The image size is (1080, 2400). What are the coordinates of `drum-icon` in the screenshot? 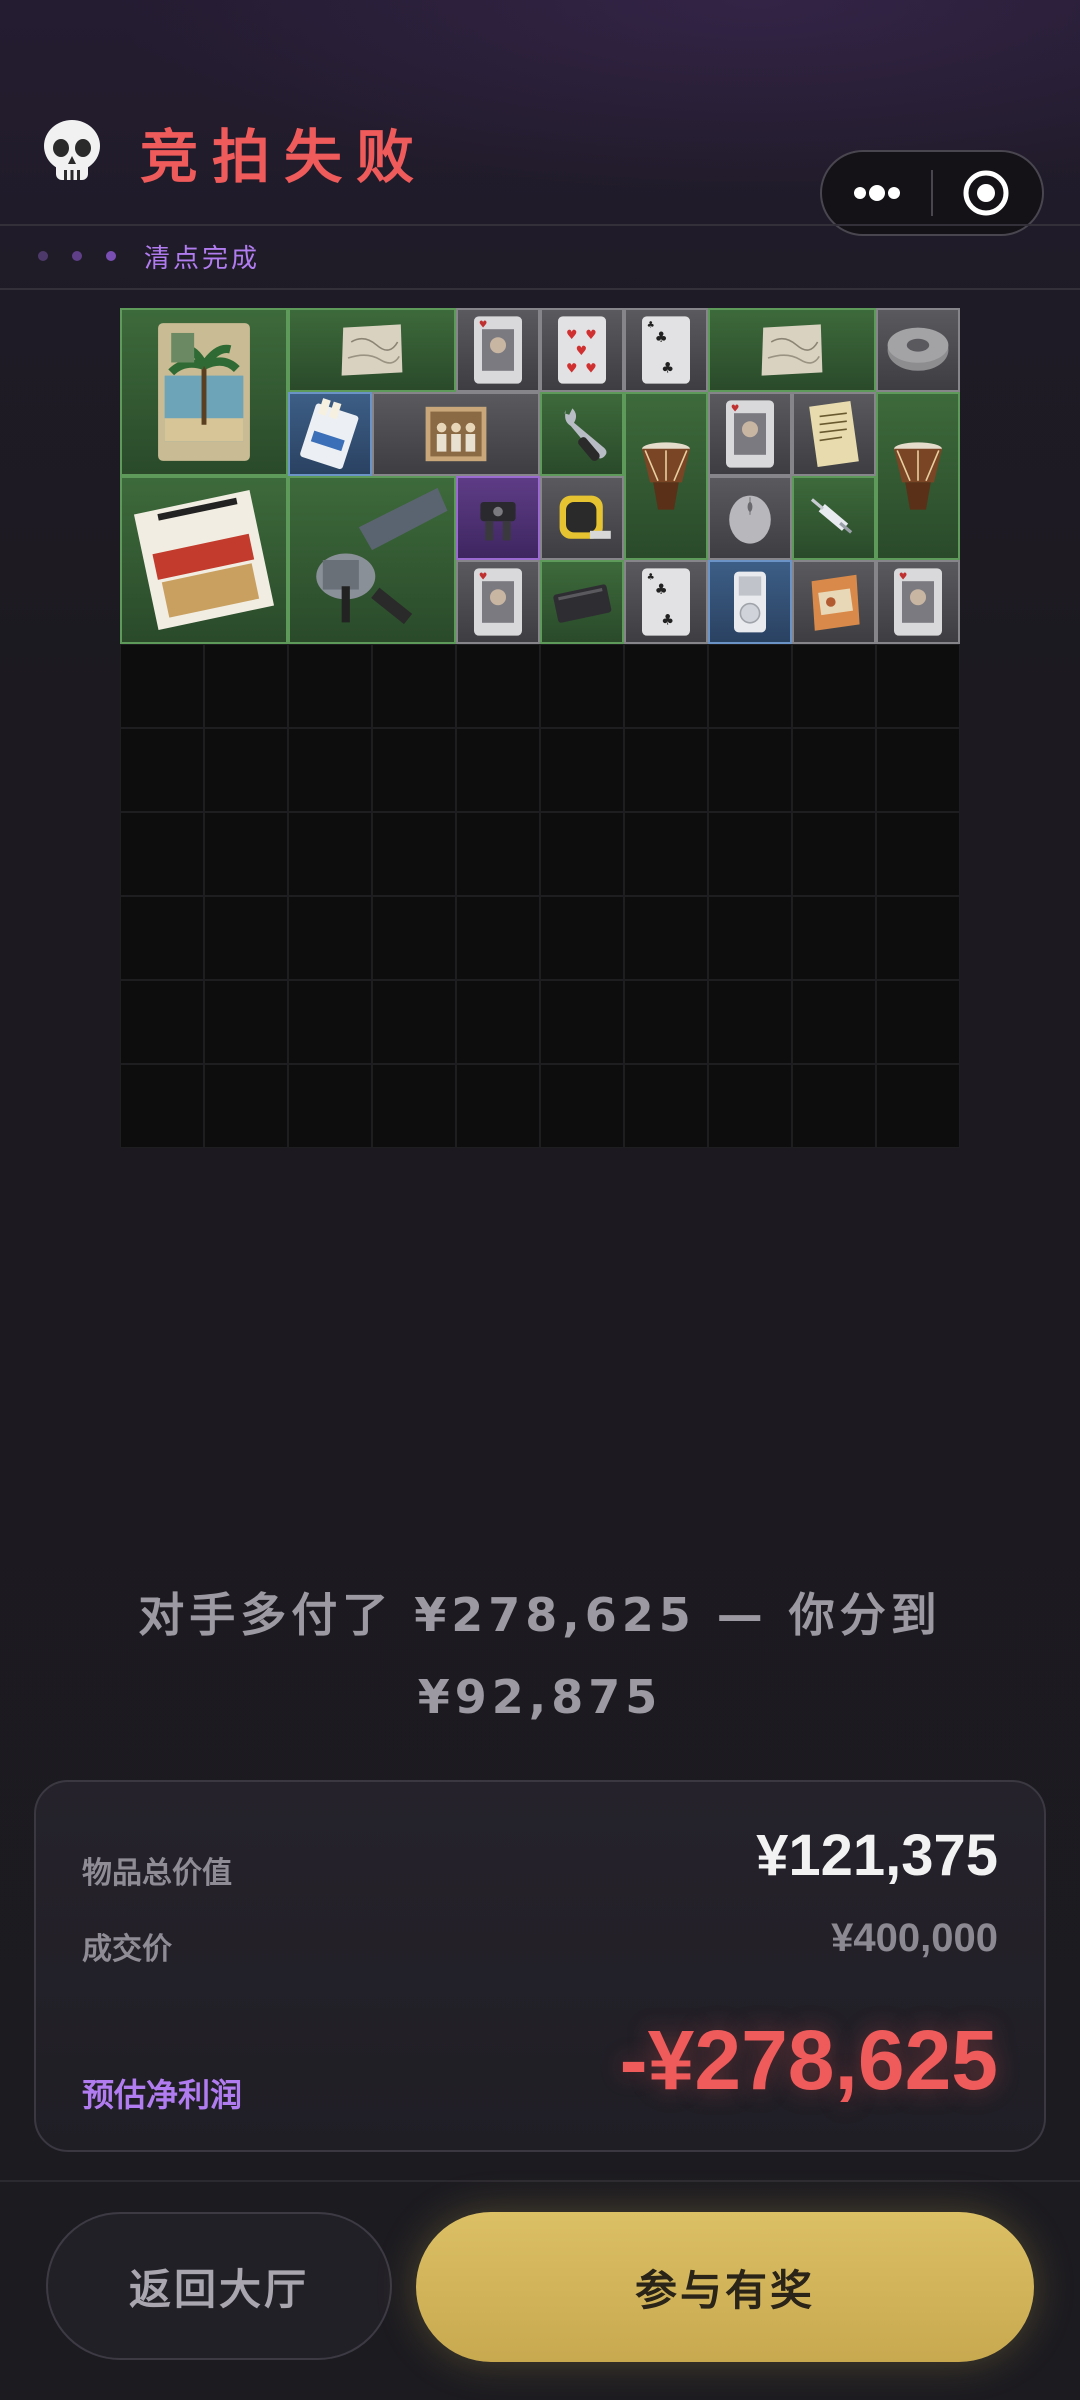 It's located at (918, 476).